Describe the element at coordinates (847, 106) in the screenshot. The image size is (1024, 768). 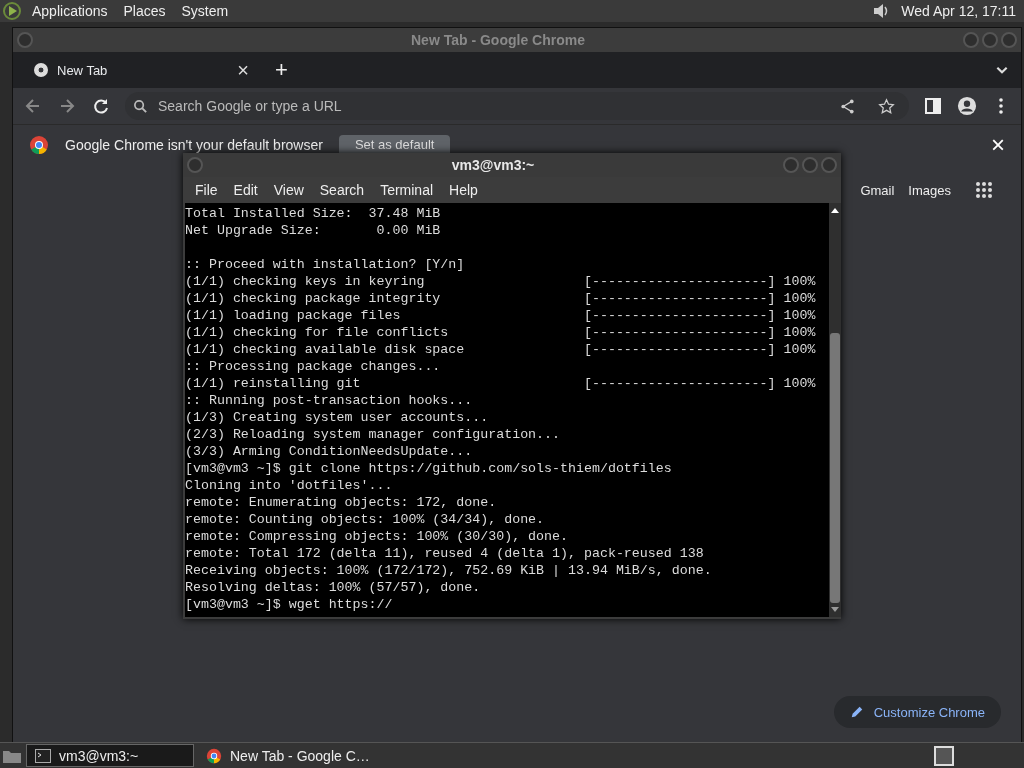
I see `share-icon` at that location.